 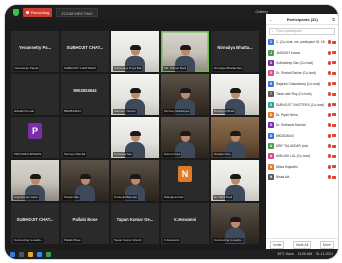 What do you see at coordinates (185, 137) in the screenshot?
I see `participant-video-tile: Suman Paul` at bounding box center [185, 137].